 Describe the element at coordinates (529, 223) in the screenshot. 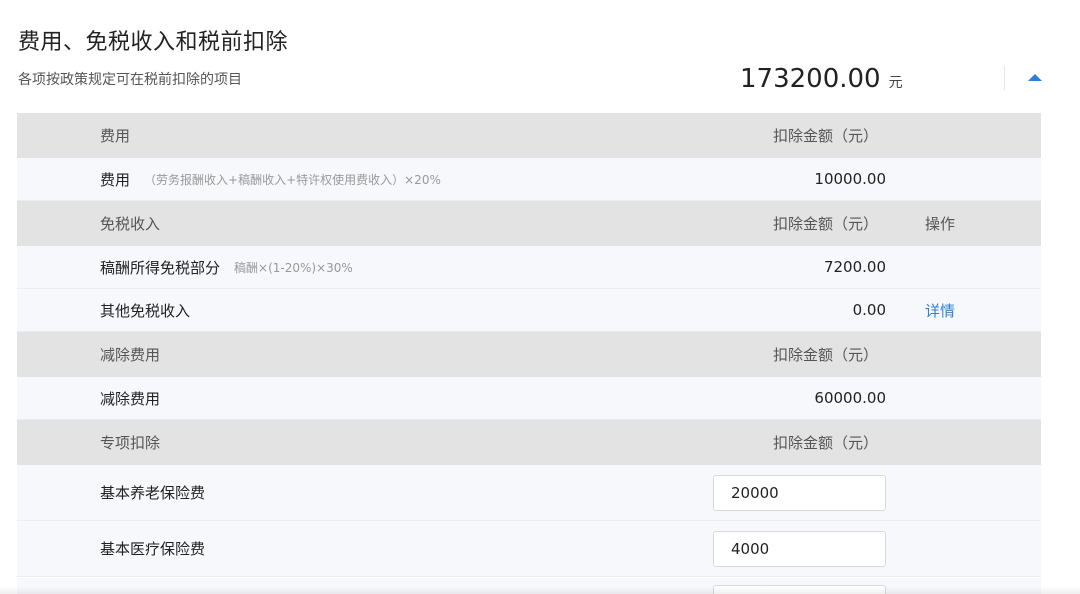

I see `group-header-tax-free: 免税收入 扣除金额（元） 操作` at that location.